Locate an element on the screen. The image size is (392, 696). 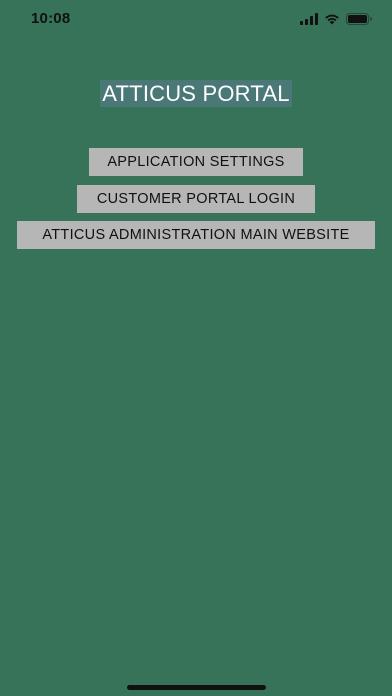
battery-icon is located at coordinates (359, 19).